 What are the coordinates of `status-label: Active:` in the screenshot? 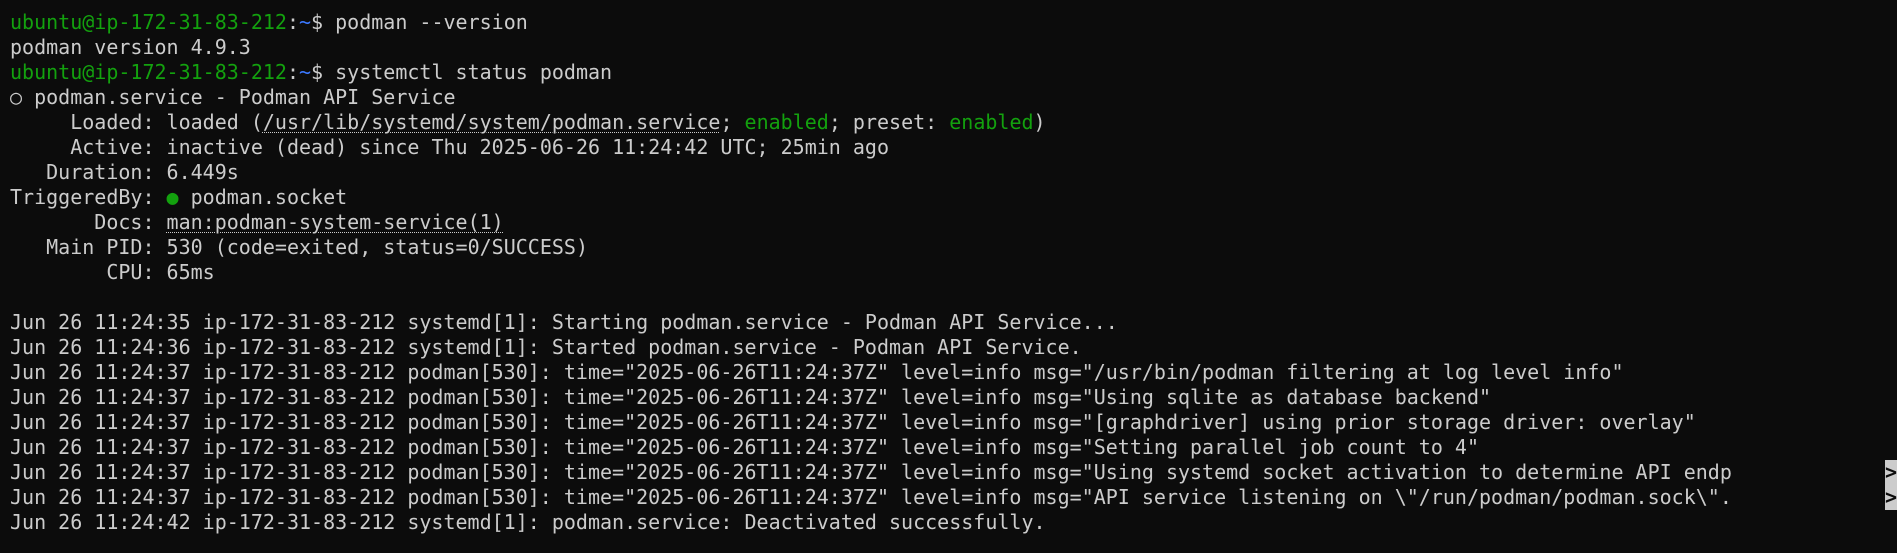 It's located at (88, 147).